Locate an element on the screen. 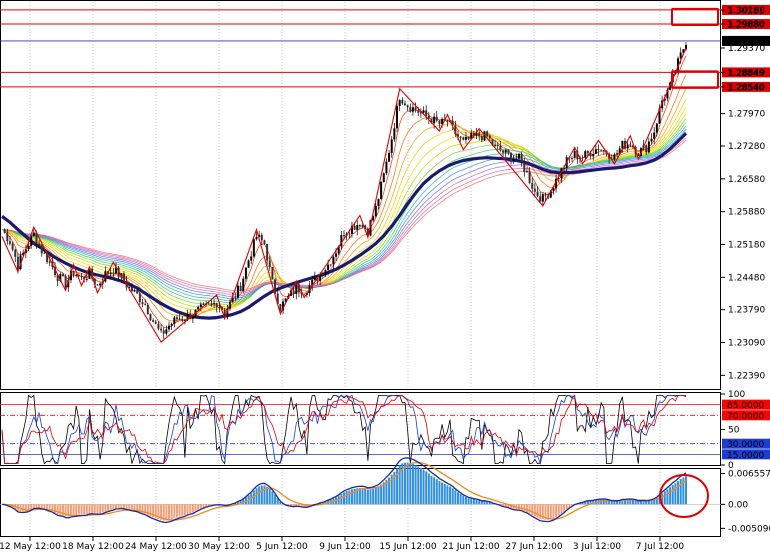 The image size is (770, 555). x-tick-label: 27 Jun 12:00 is located at coordinates (533, 547).